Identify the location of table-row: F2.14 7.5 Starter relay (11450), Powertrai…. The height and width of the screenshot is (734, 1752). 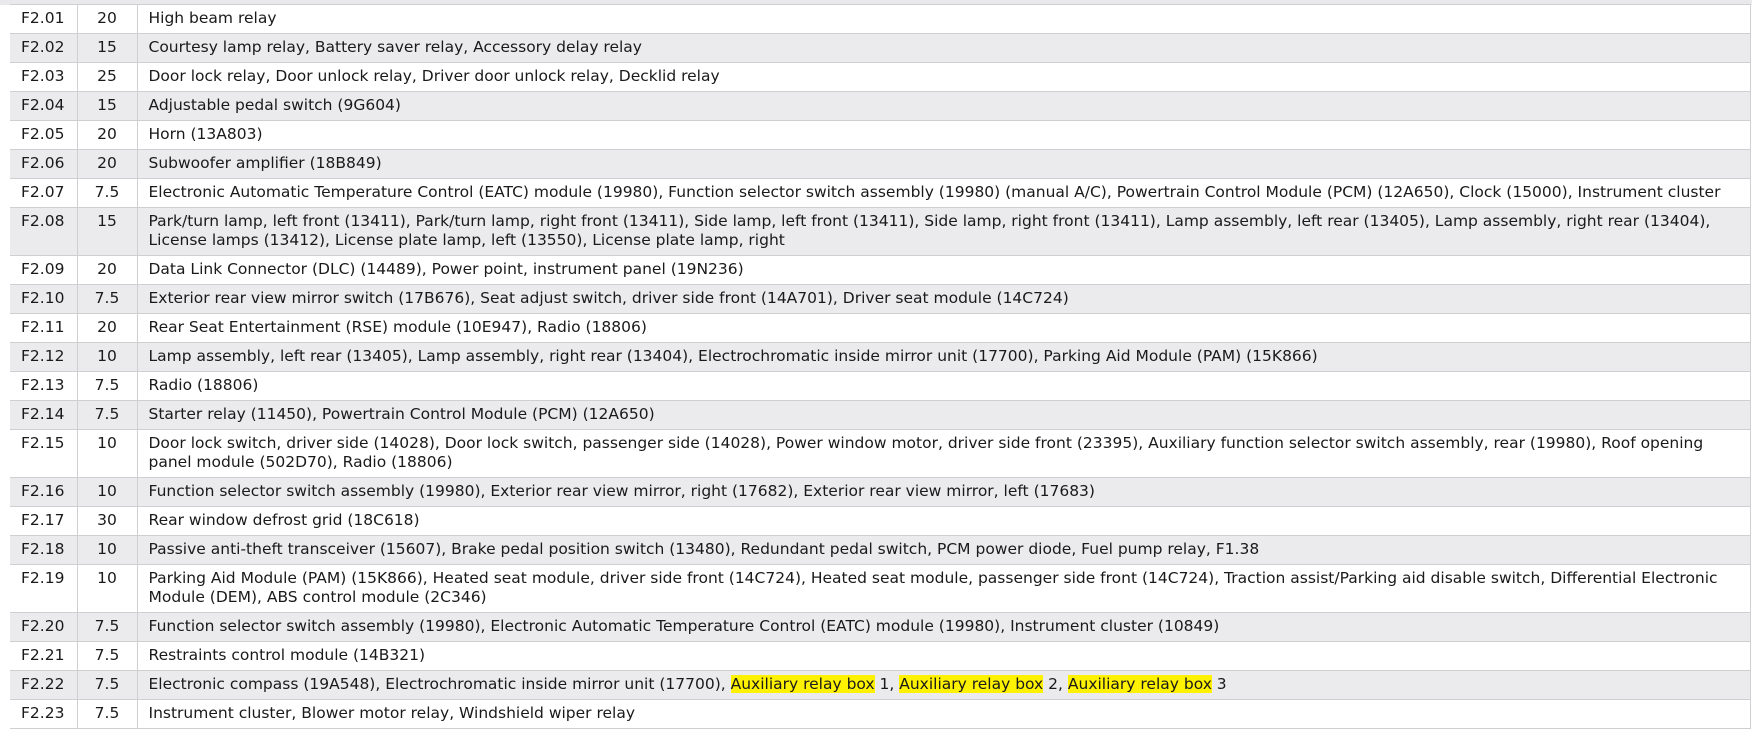
(880, 415).